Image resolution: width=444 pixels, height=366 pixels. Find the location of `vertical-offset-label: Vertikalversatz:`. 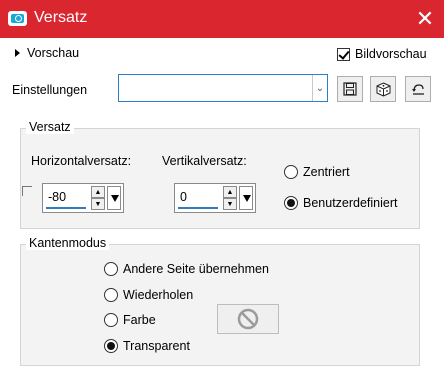

vertical-offset-label: Vertikalversatz: is located at coordinates (204, 161).